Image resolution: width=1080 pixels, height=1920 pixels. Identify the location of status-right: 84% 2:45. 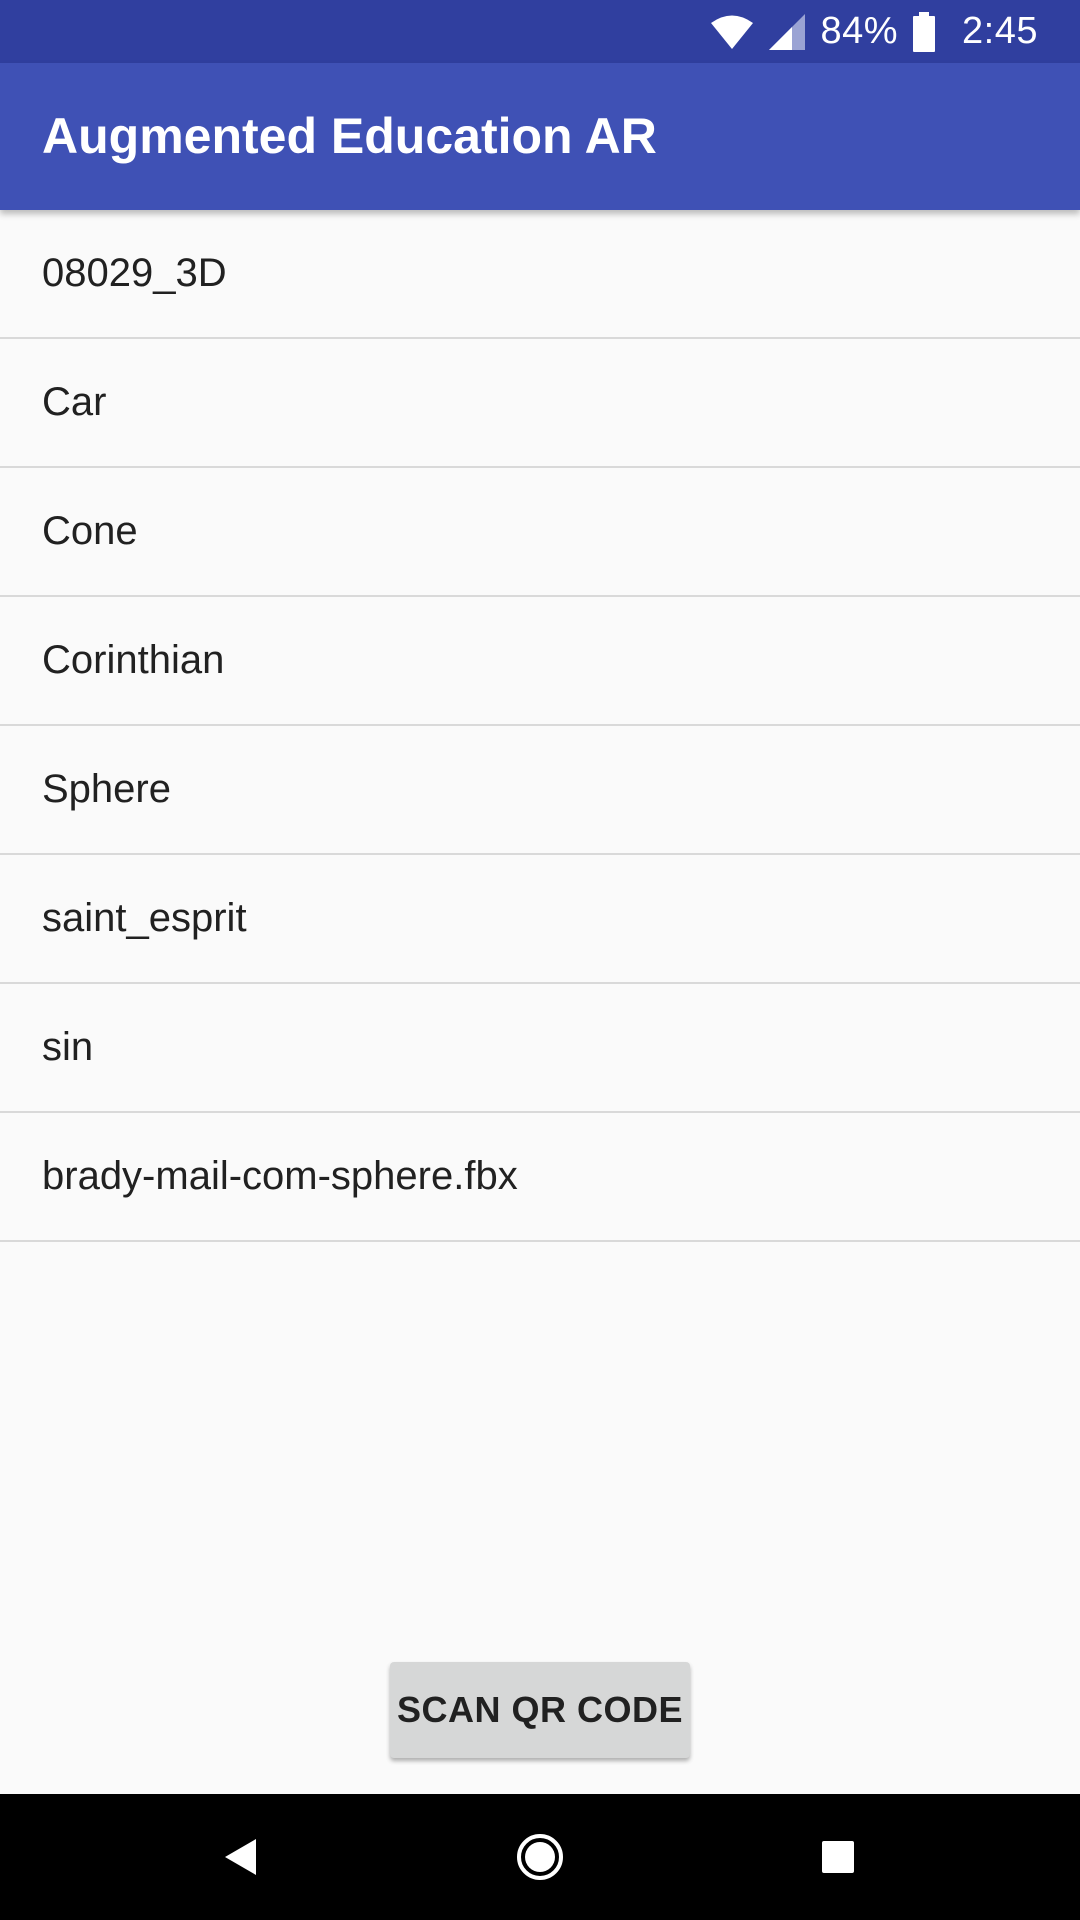
(874, 31).